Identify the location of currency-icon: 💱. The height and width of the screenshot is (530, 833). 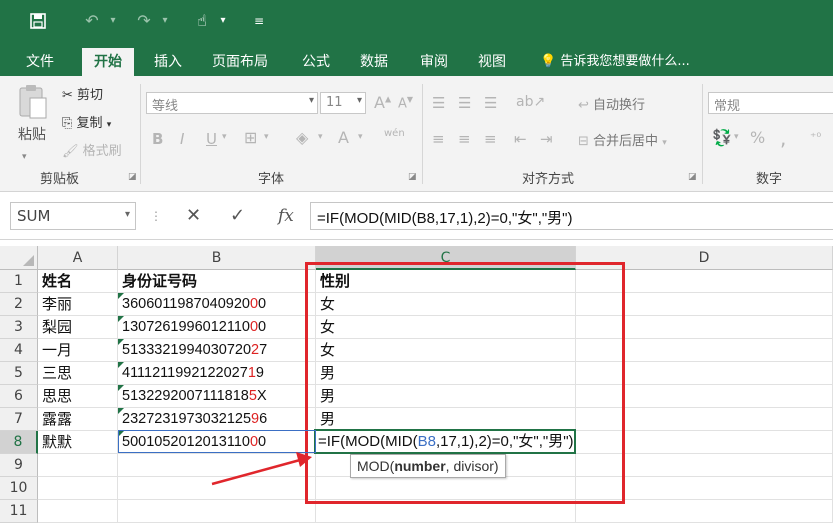
(722, 137).